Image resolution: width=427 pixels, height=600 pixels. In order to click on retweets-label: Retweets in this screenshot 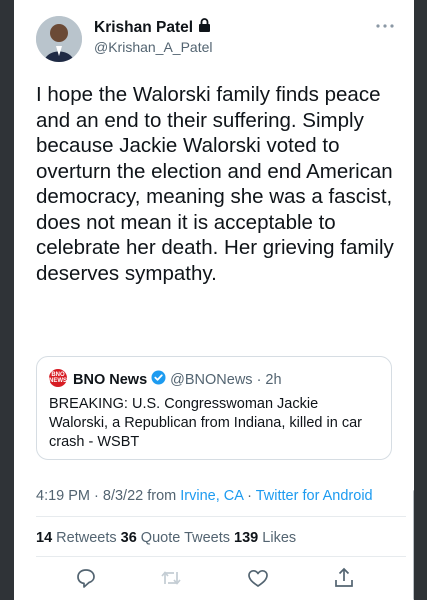, I will do `click(86, 538)`.